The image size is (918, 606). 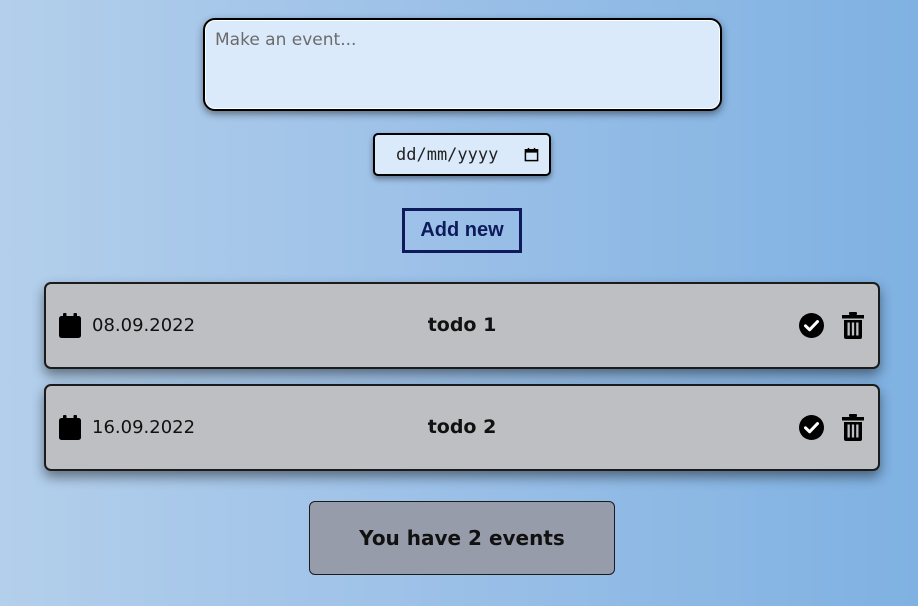 I want to click on date-input: dd/mm/yyyy, so click(x=462, y=154).